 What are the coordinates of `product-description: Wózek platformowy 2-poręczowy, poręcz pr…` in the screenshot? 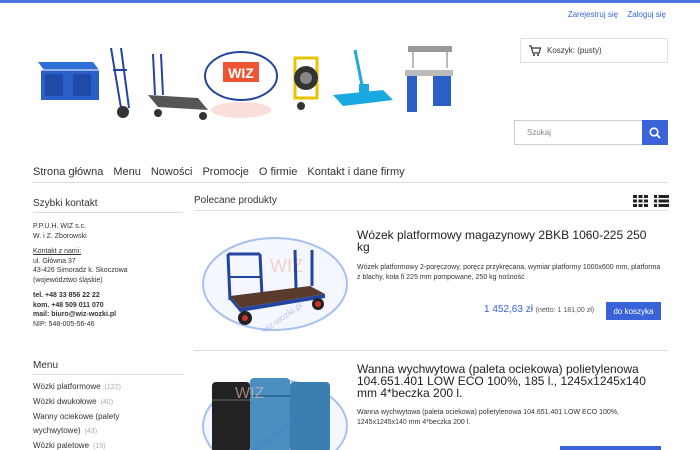 It's located at (509, 272).